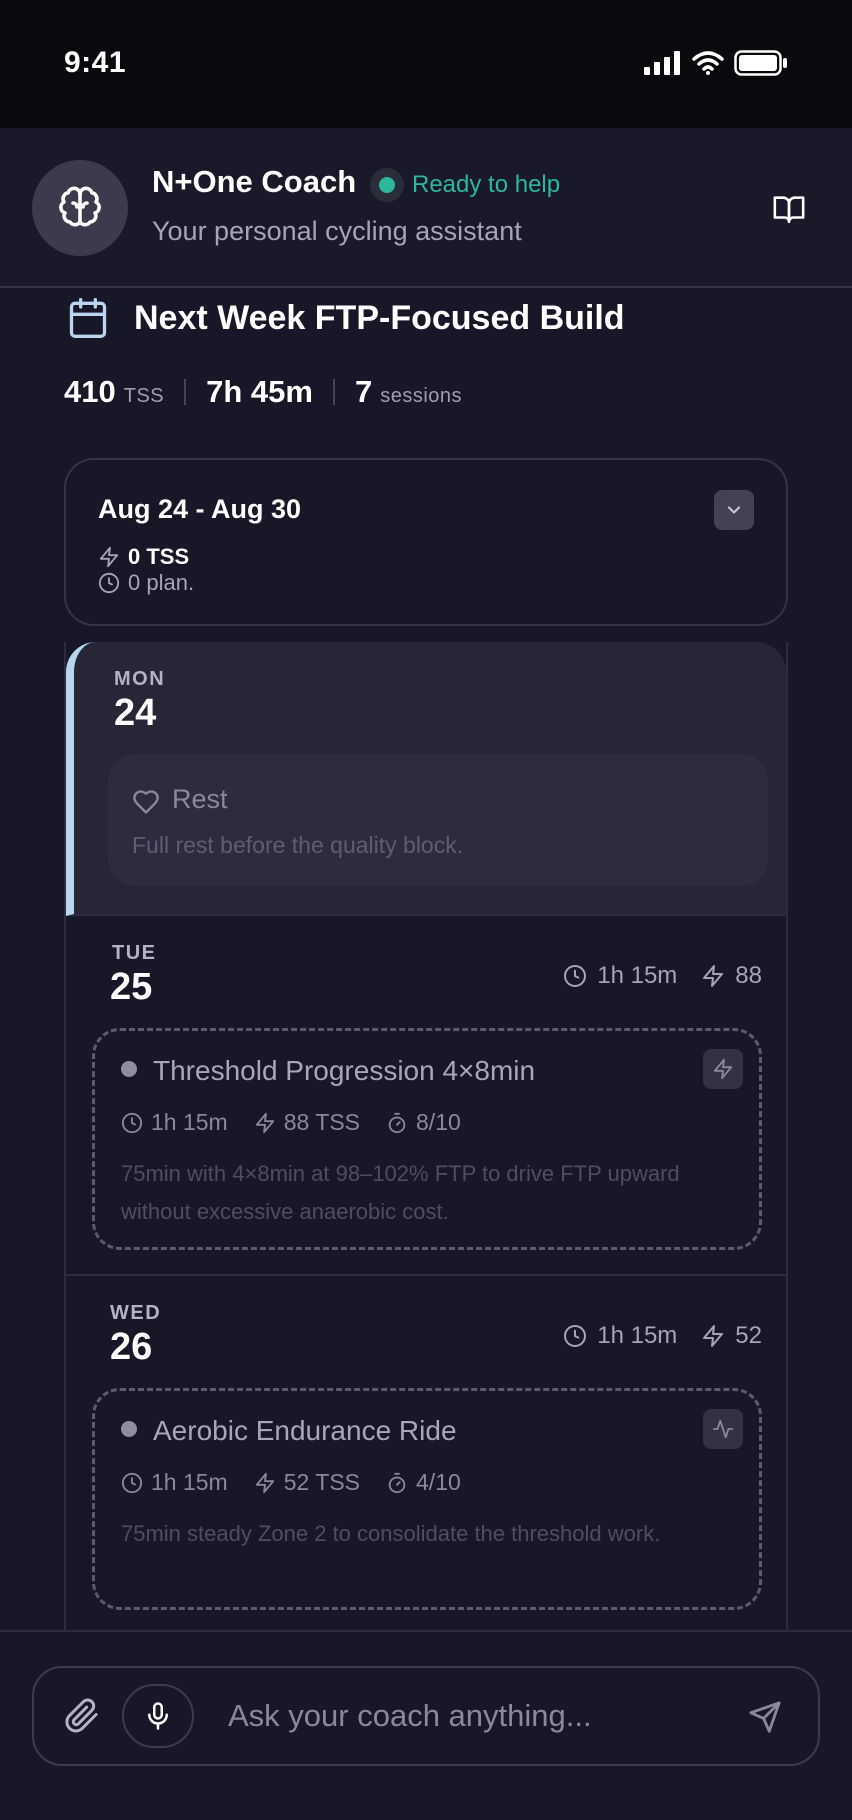 Image resolution: width=852 pixels, height=1820 pixels. Describe the element at coordinates (90, 391) in the screenshot. I see `stat-tss-value: 410` at that location.